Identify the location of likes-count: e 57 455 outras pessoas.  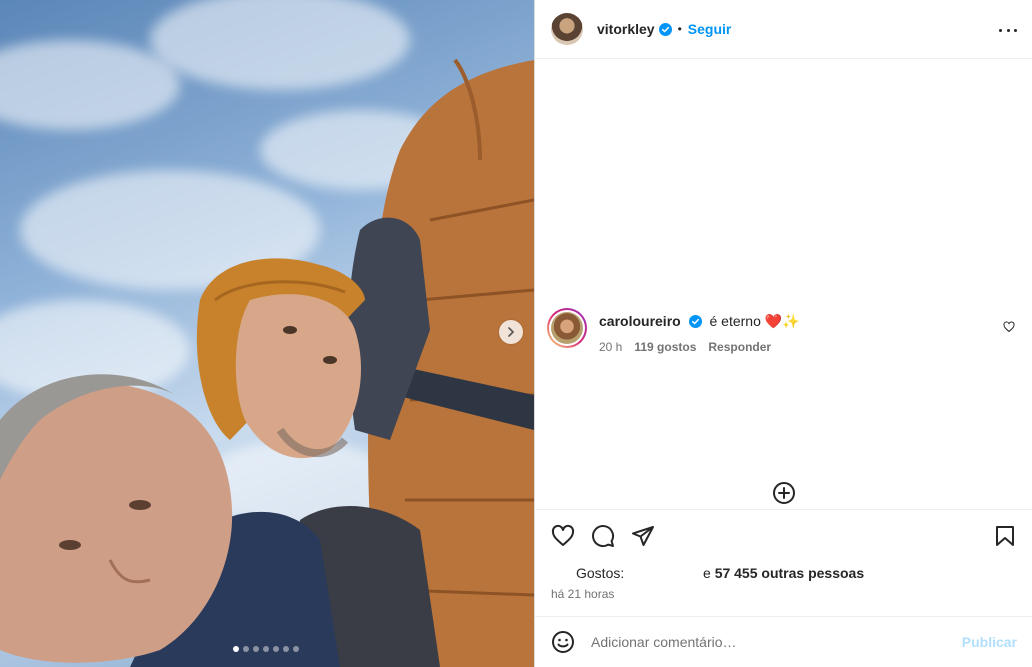
(783, 573).